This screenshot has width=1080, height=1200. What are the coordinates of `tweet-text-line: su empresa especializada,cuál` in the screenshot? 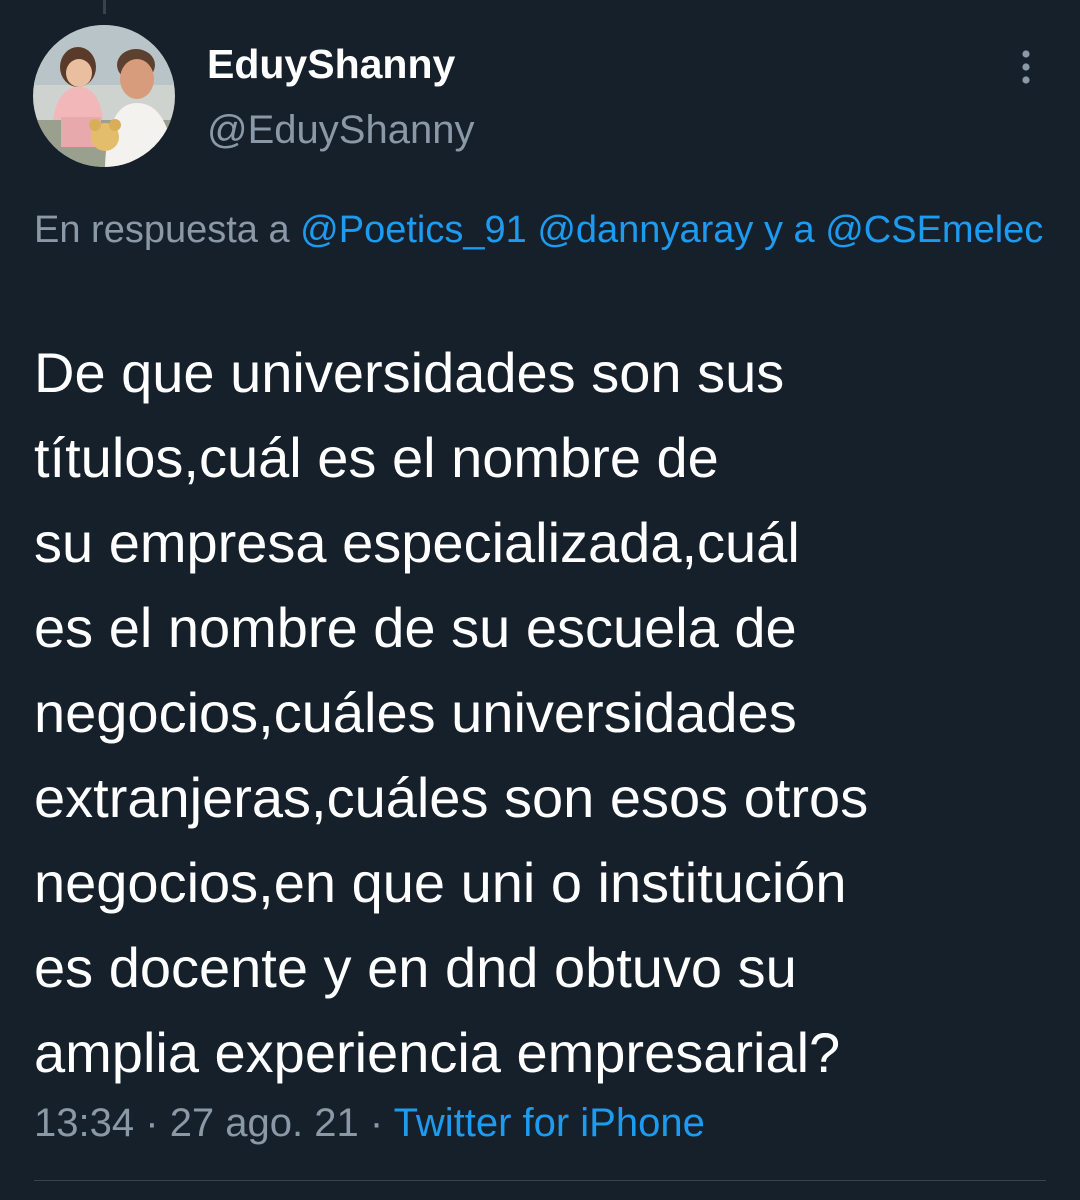 It's located at (417, 542).